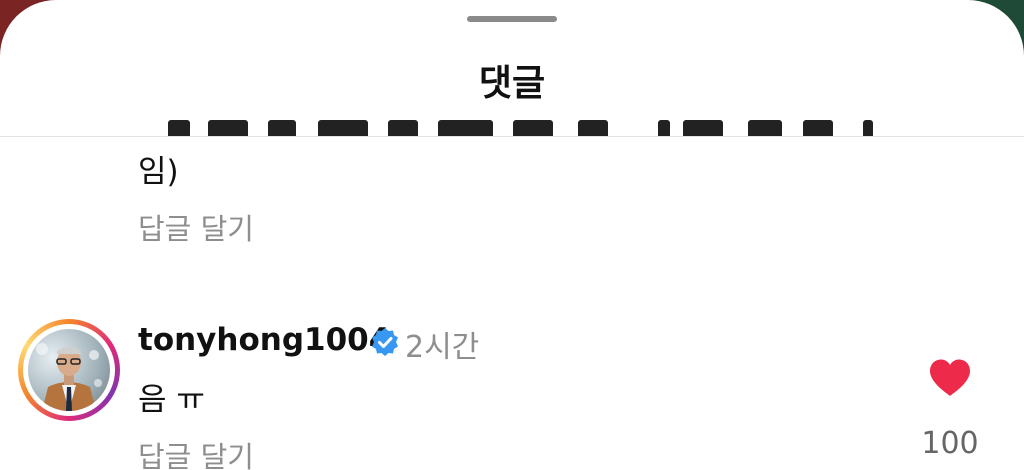 This screenshot has height=470, width=1024. What do you see at coordinates (264, 340) in the screenshot?
I see `comment-username: tonyhong1004` at bounding box center [264, 340].